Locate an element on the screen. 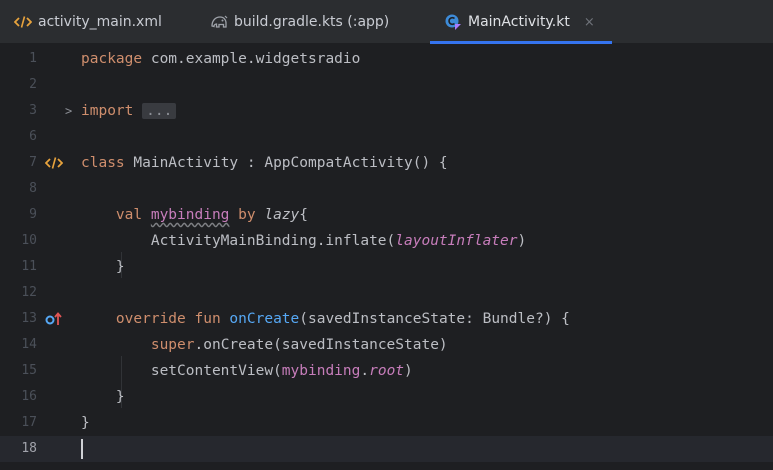 The height and width of the screenshot is (470, 773). xml-code-icon is located at coordinates (23, 22).